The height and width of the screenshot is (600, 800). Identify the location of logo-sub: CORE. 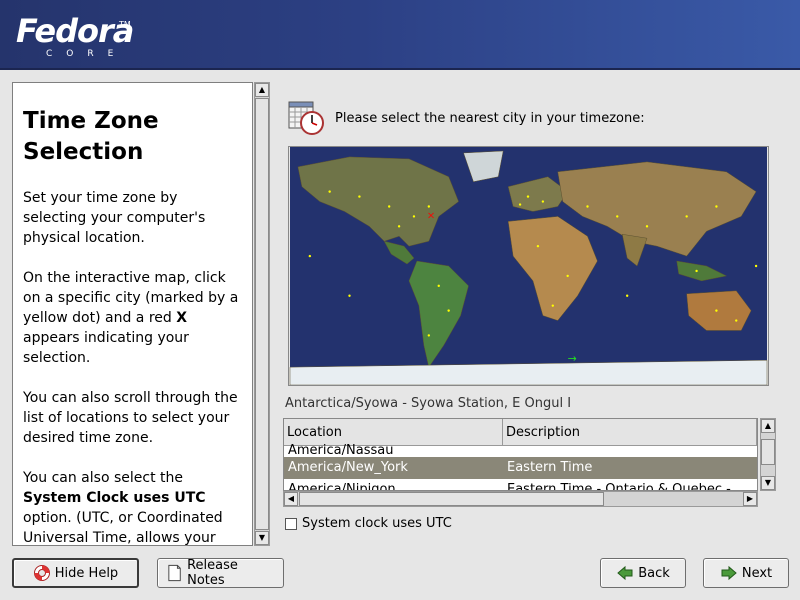
(87, 54).